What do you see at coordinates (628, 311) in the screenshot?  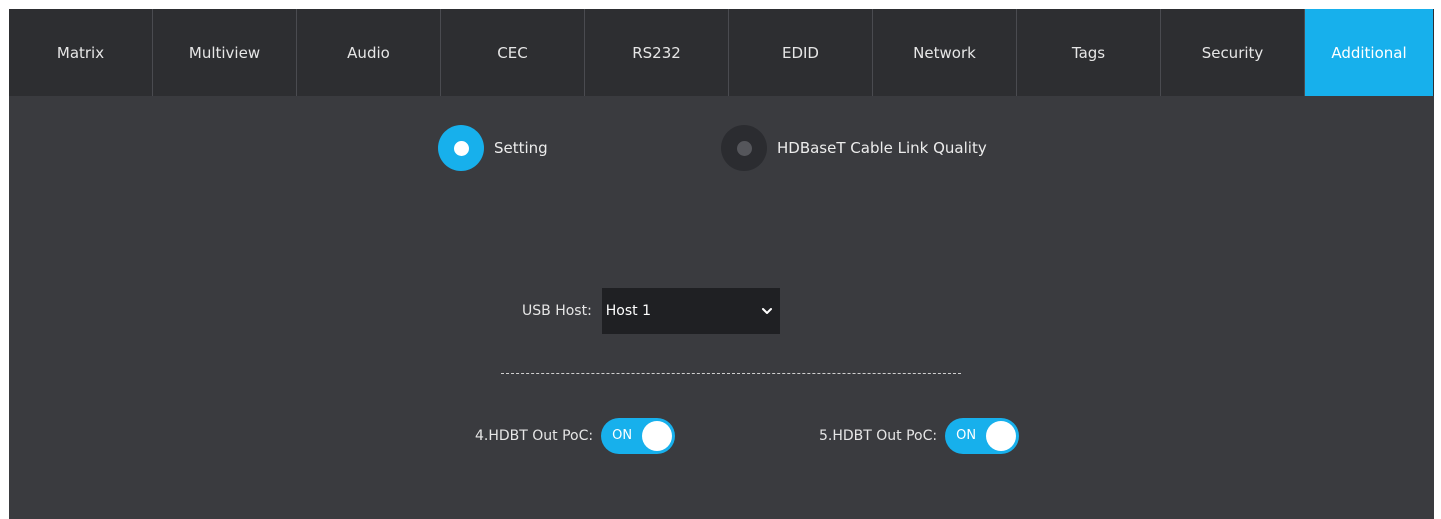 I see `usb-host-value: Host 1` at bounding box center [628, 311].